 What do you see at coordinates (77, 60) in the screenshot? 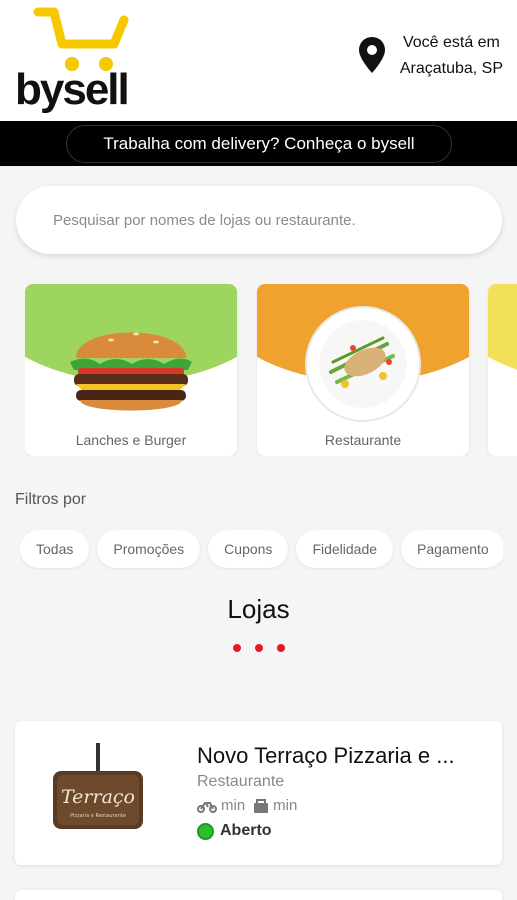
I see `bysell-logo: bysell` at bounding box center [77, 60].